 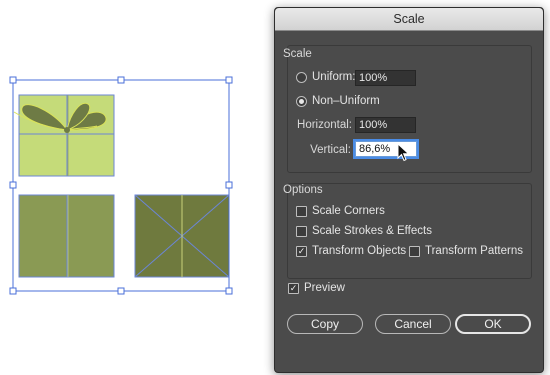 What do you see at coordinates (13, 80) in the screenshot?
I see `handle-top-left` at bounding box center [13, 80].